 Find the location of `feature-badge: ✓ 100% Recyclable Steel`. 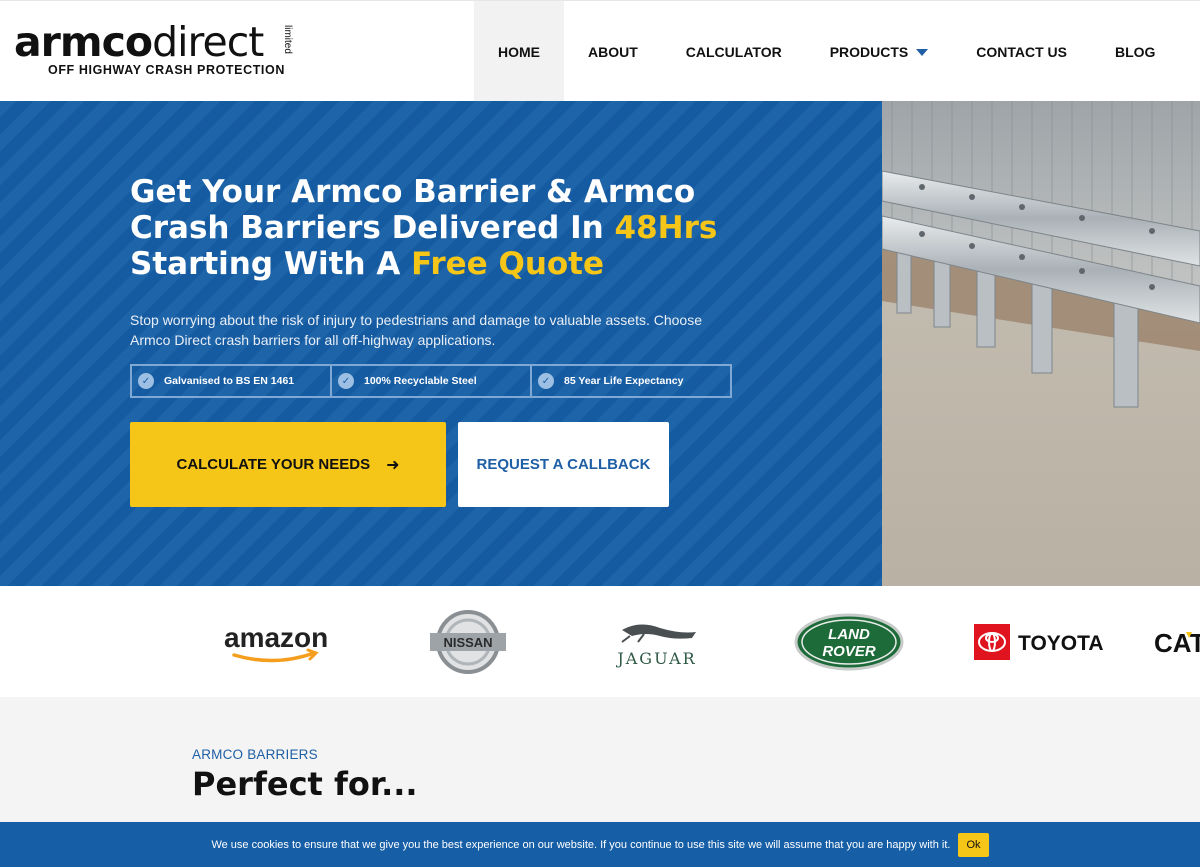

feature-badge: ✓ 100% Recyclable Steel is located at coordinates (432, 381).